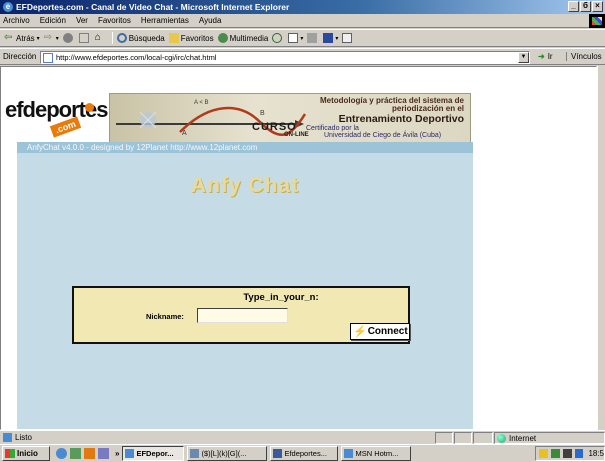 This screenshot has width=605, height=462. I want to click on banner-university: Universidad de Ciego de Ávila (Cuba), so click(383, 135).